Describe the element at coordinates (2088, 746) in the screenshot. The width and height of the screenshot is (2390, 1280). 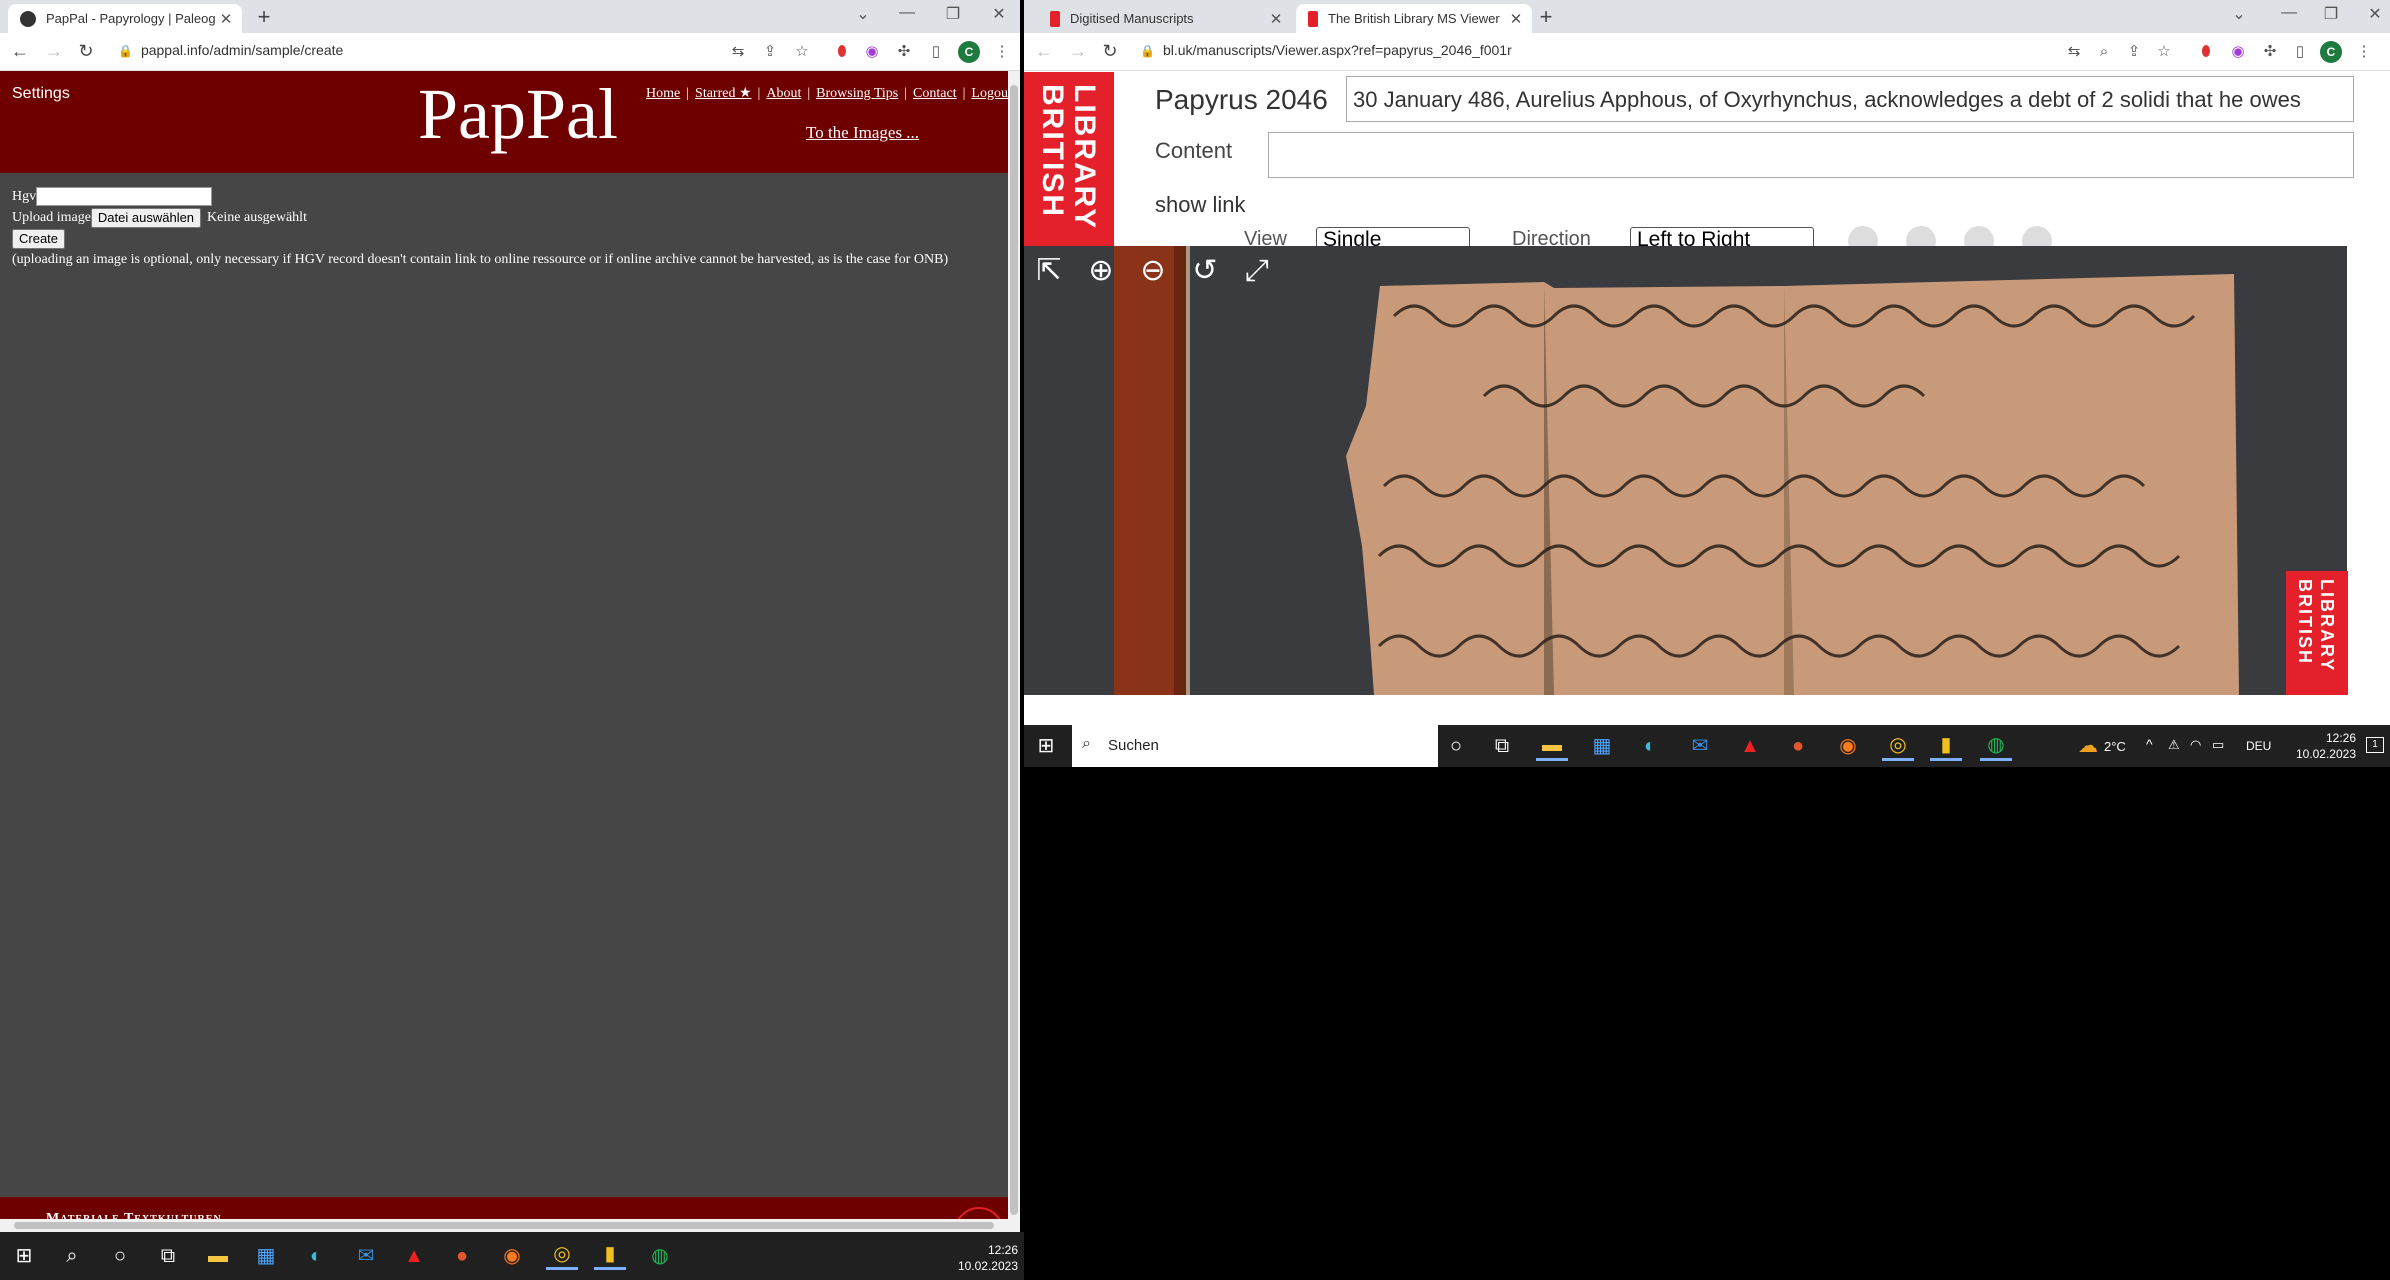
I see `weather-icon: ☁` at that location.